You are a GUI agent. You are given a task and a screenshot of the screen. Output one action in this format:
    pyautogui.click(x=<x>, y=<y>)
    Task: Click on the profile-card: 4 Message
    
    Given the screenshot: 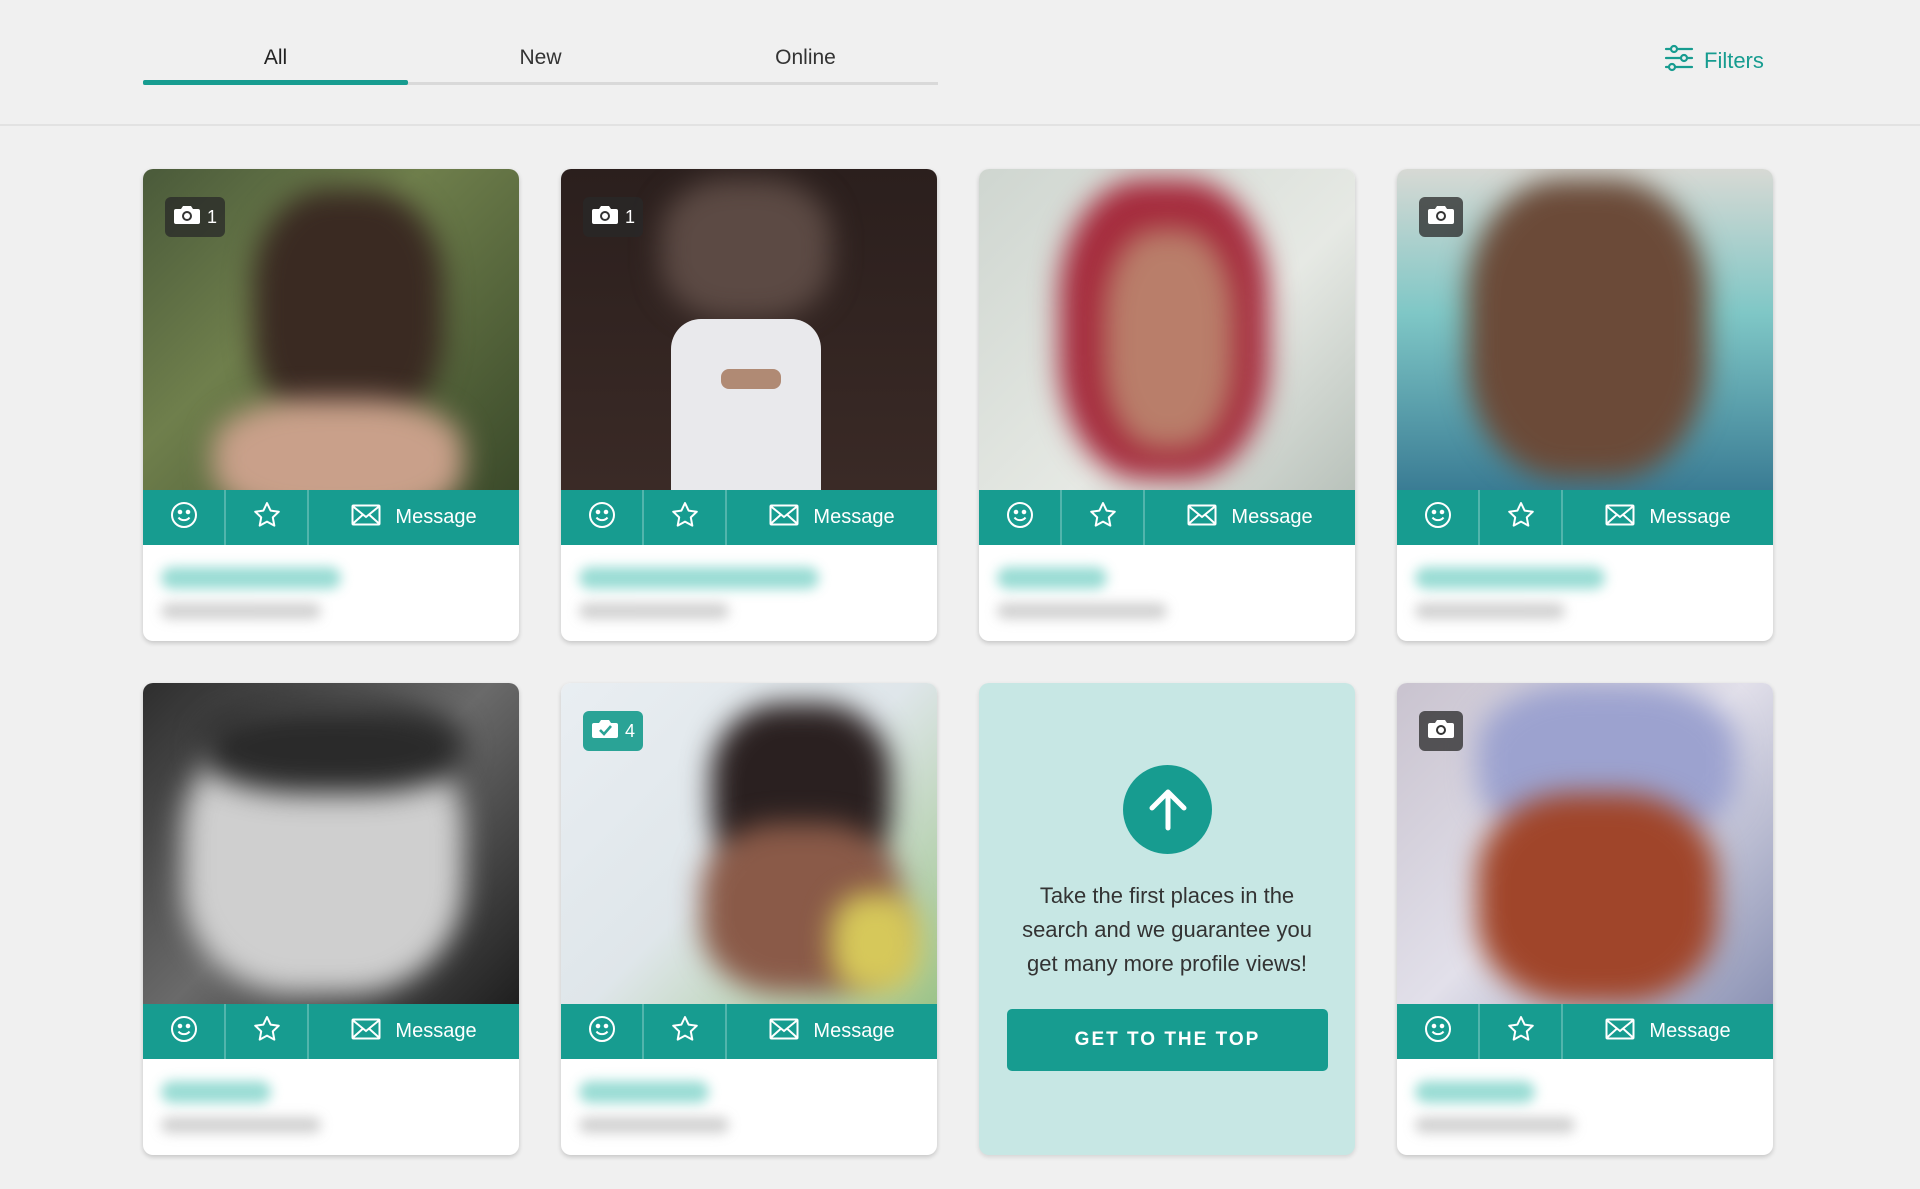 What is the action you would take?
    pyautogui.click(x=749, y=919)
    